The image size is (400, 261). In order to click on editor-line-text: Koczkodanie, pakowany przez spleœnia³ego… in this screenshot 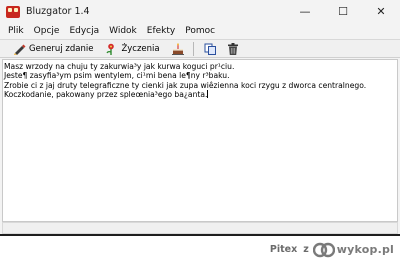, I will do `click(106, 94)`.